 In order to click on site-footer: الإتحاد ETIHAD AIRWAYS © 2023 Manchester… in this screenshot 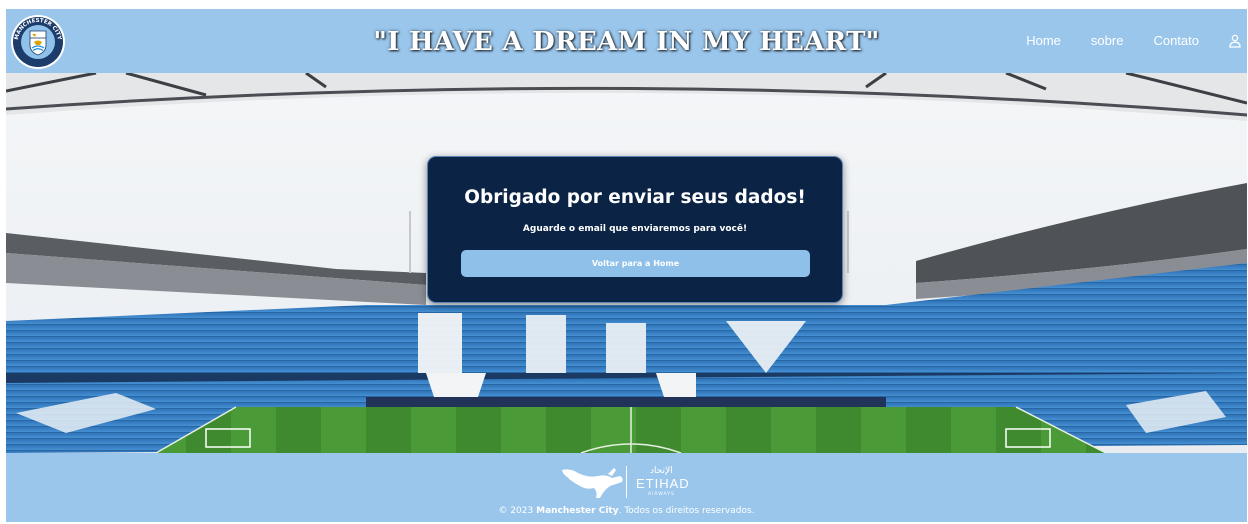, I will do `click(626, 487)`.